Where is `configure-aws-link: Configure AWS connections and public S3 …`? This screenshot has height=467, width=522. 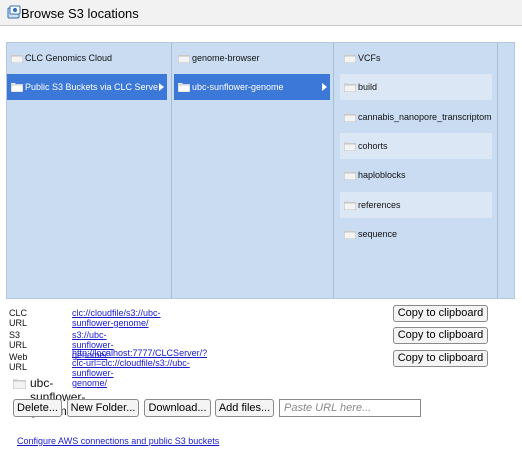
configure-aws-link: Configure AWS connections and public S3 … is located at coordinates (118, 441).